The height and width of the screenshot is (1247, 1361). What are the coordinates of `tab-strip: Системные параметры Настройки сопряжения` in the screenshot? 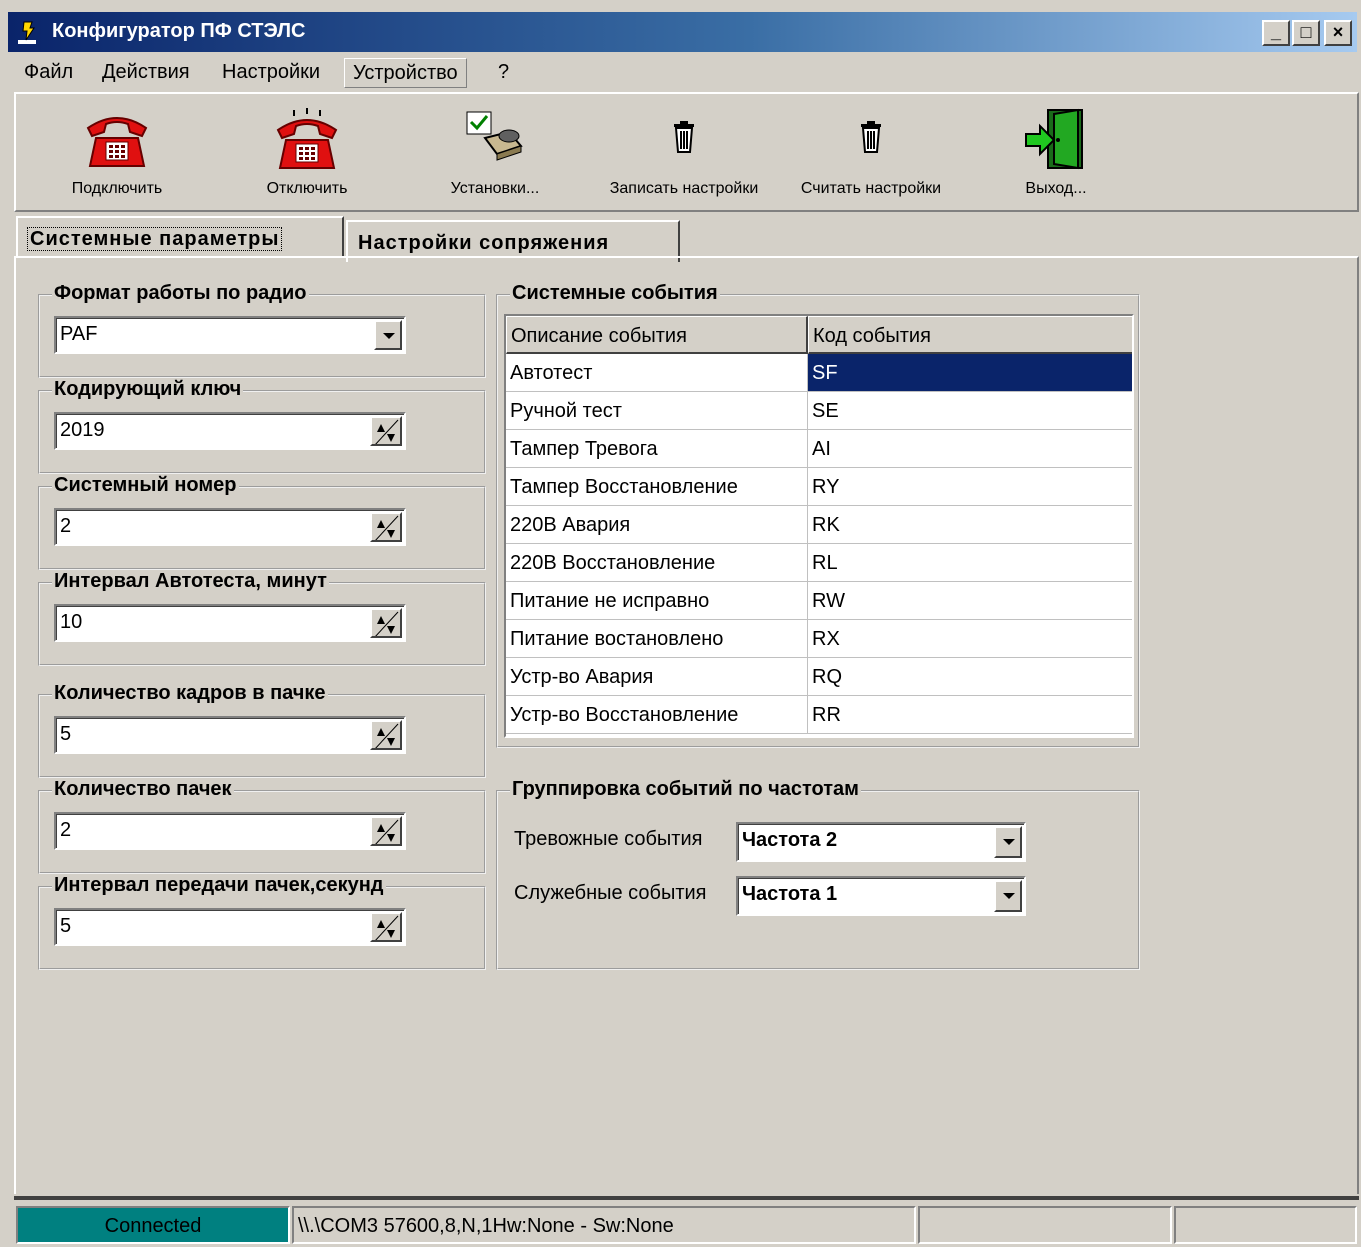 It's located at (364, 238).